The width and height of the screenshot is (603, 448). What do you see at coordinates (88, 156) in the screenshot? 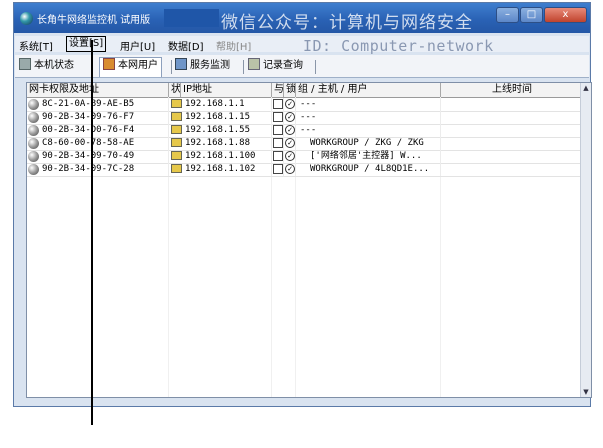
I see `mac-address: 90-2B-34-09-70-49` at bounding box center [88, 156].